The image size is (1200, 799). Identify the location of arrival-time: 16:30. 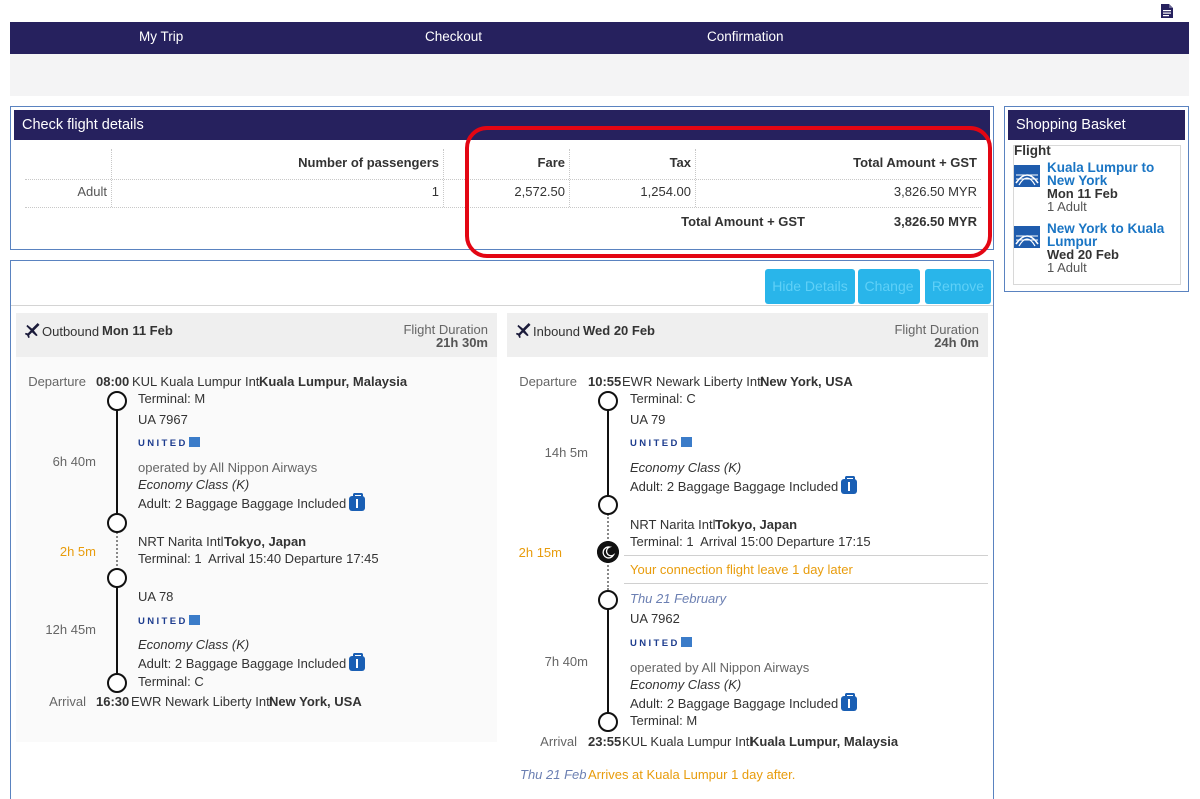
(113, 701).